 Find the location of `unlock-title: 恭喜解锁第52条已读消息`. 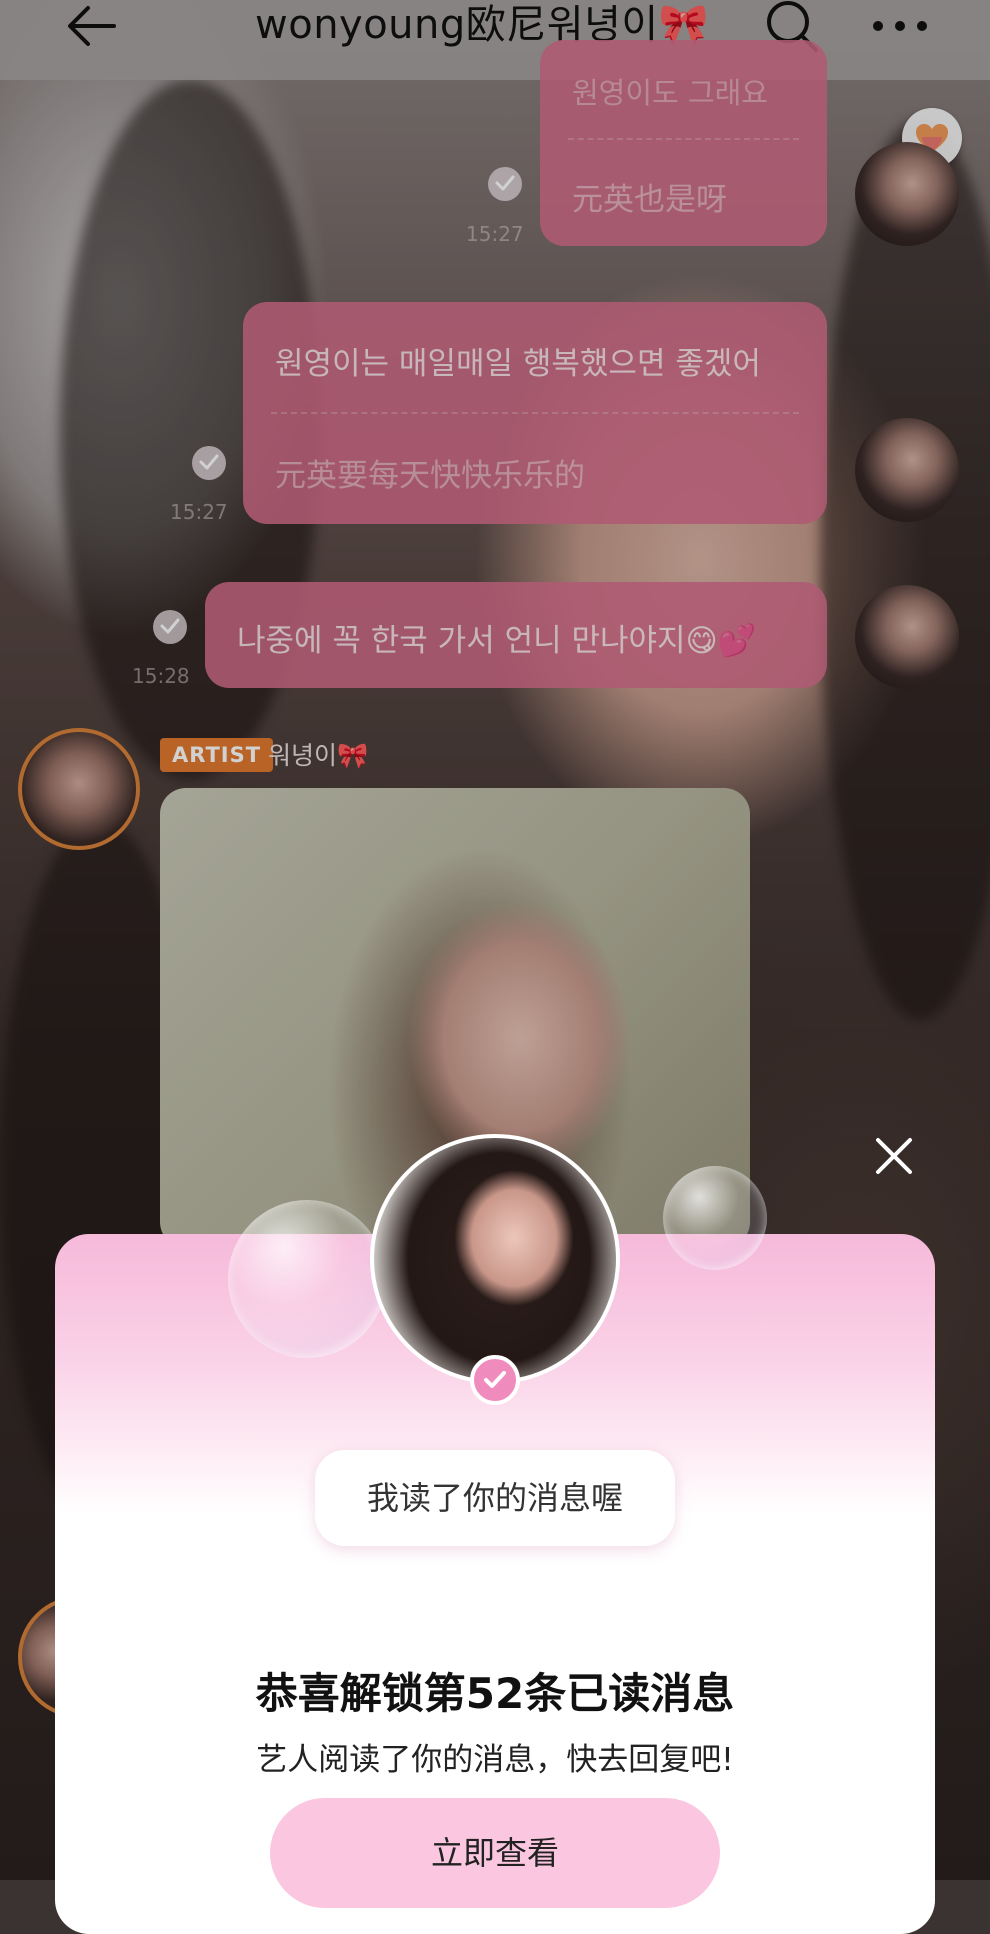

unlock-title: 恭喜解锁第52条已读消息 is located at coordinates (495, 1693).